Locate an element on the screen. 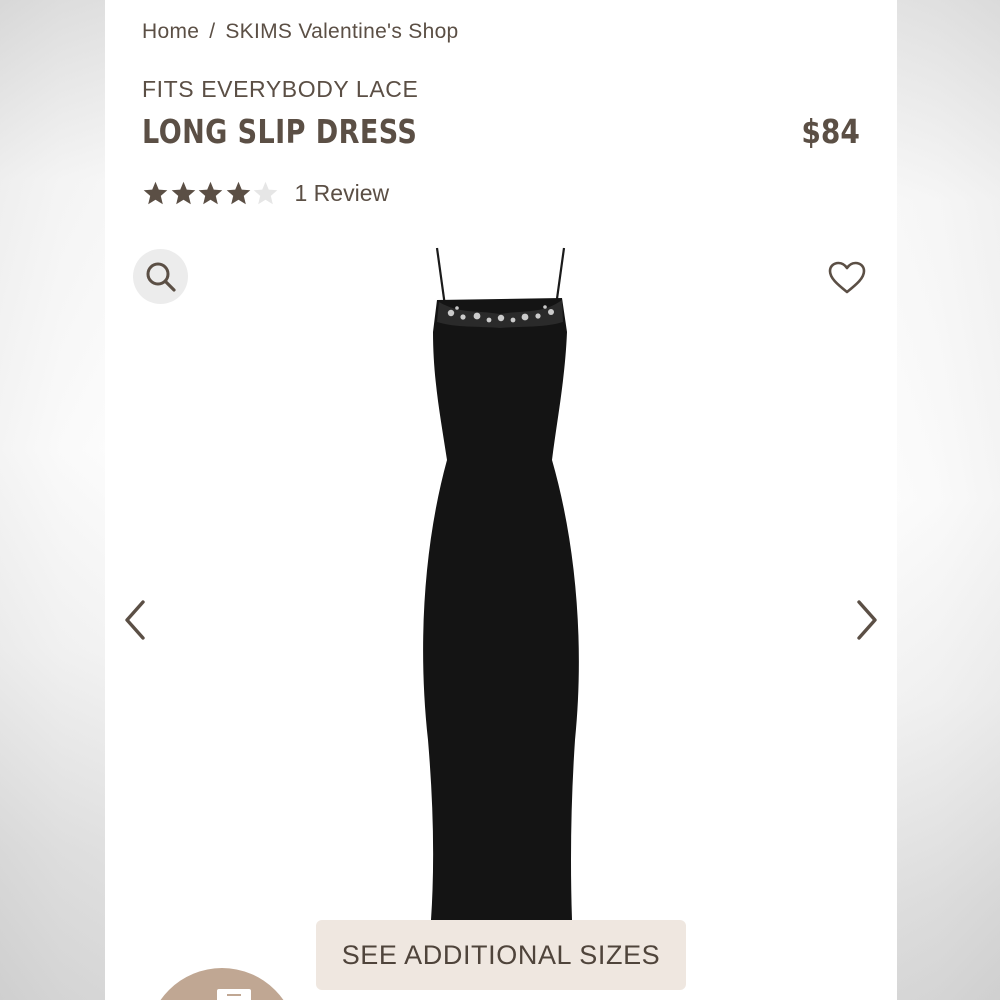  search-icon is located at coordinates (161, 277).